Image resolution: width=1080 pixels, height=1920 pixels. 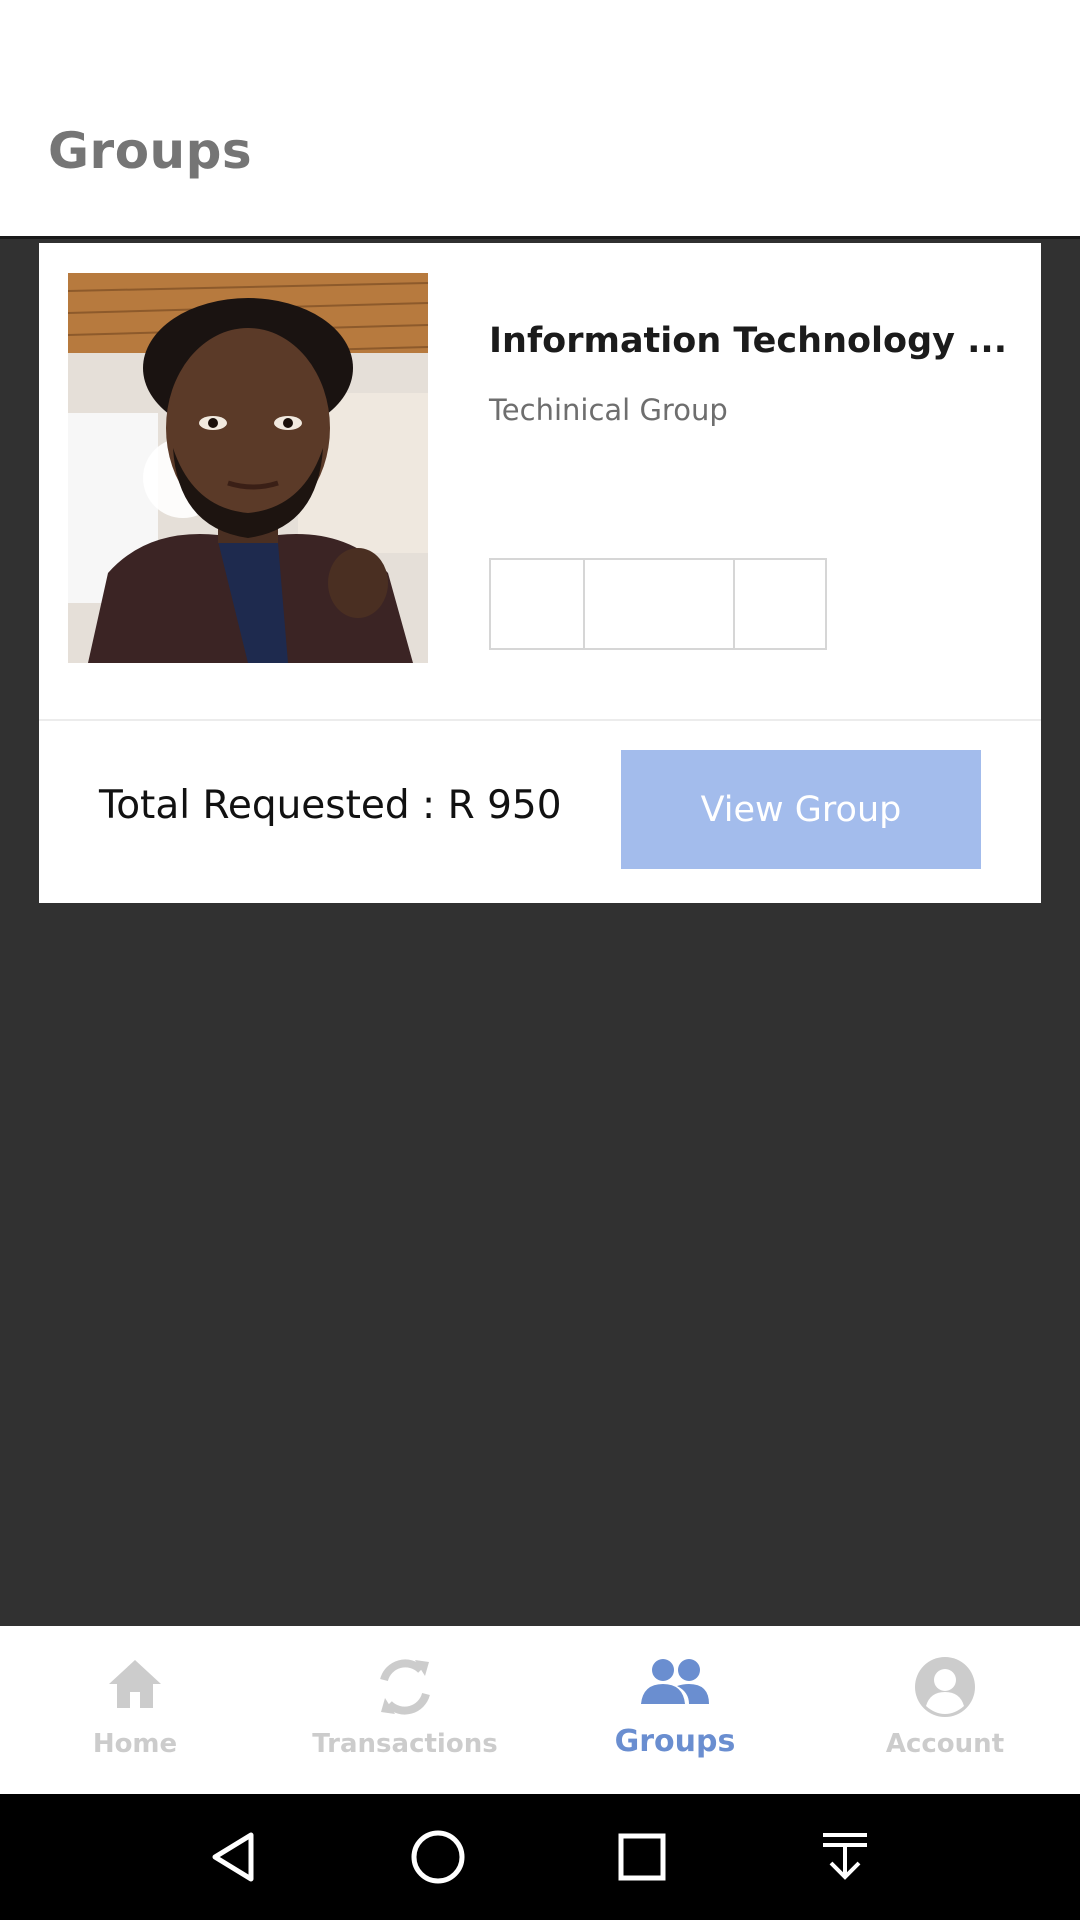 I want to click on notification-pull-icon, so click(x=845, y=1857).